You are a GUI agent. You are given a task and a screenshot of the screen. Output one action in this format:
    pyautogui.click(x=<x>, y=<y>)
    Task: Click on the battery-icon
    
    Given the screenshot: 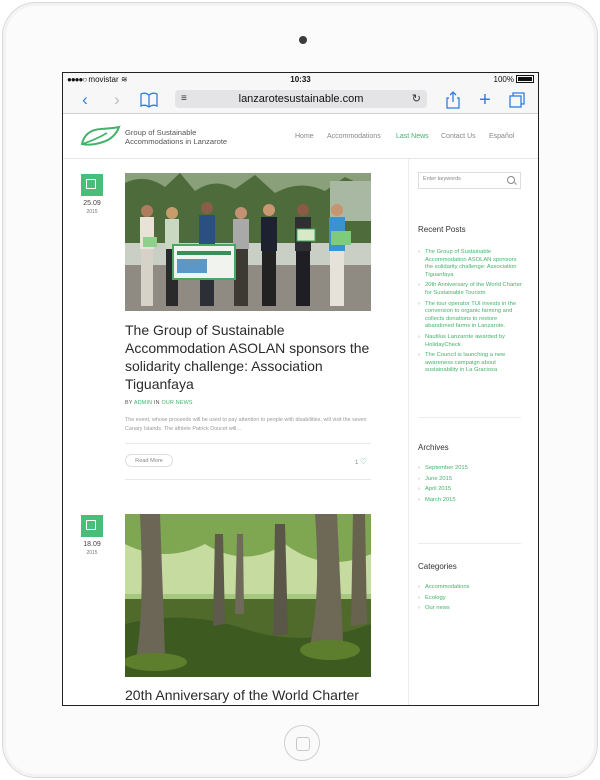 What is the action you would take?
    pyautogui.click(x=525, y=79)
    